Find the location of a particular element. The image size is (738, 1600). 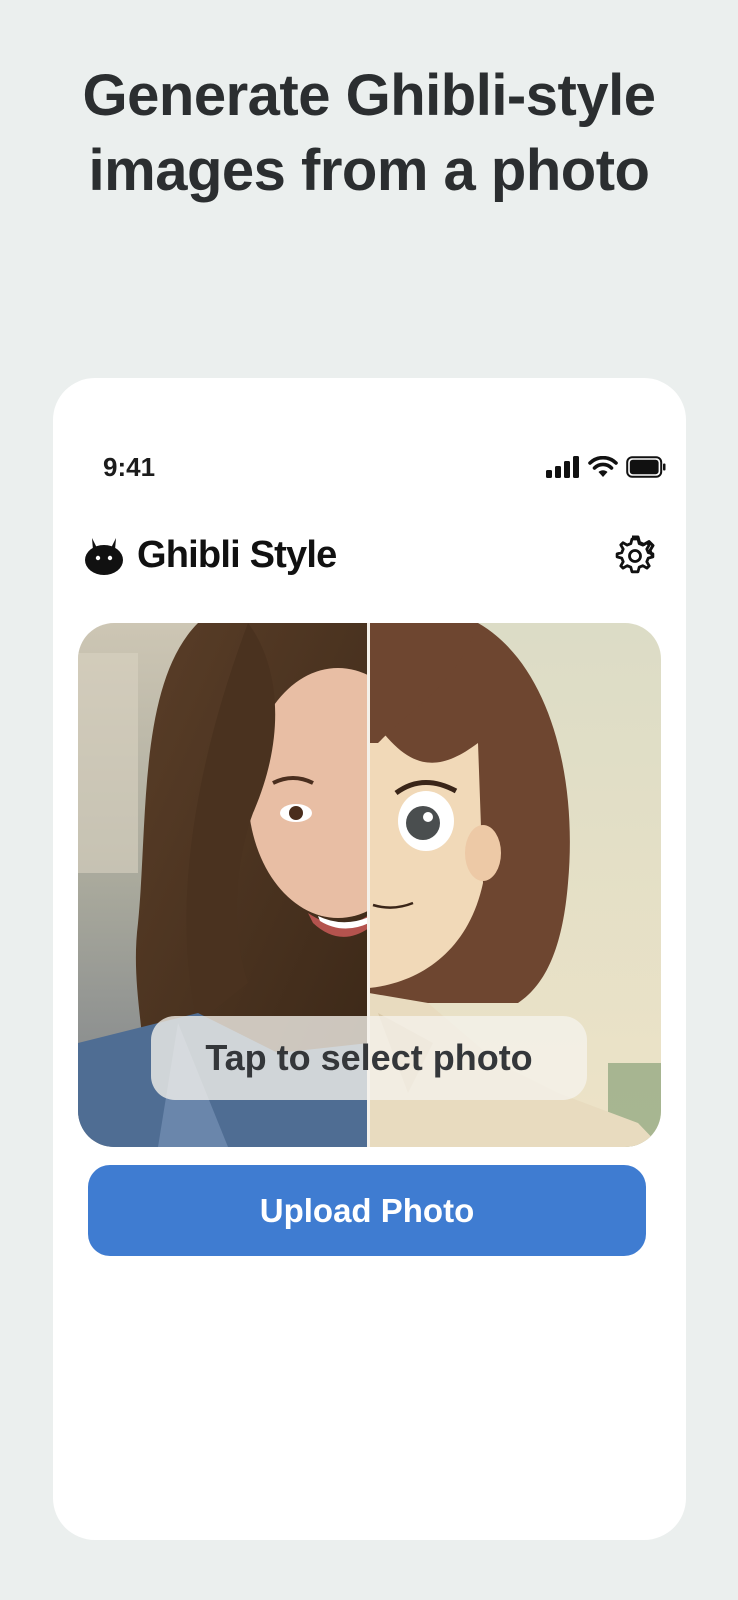

app-title: Ghibli Style is located at coordinates (237, 555).